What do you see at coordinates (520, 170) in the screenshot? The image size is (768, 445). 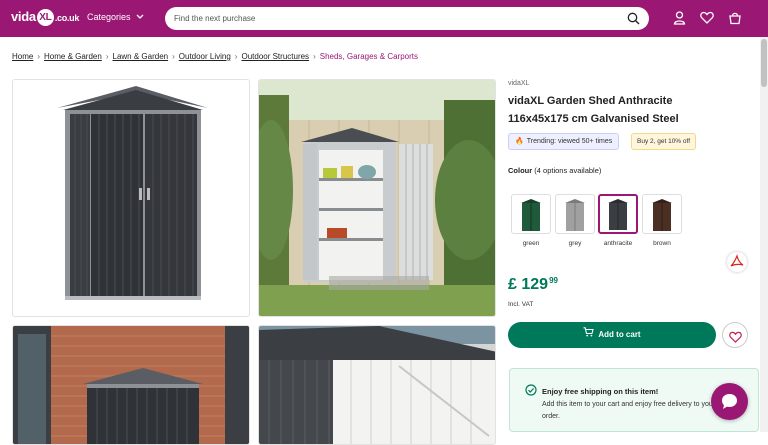 I see `colour-label-title: Colour` at bounding box center [520, 170].